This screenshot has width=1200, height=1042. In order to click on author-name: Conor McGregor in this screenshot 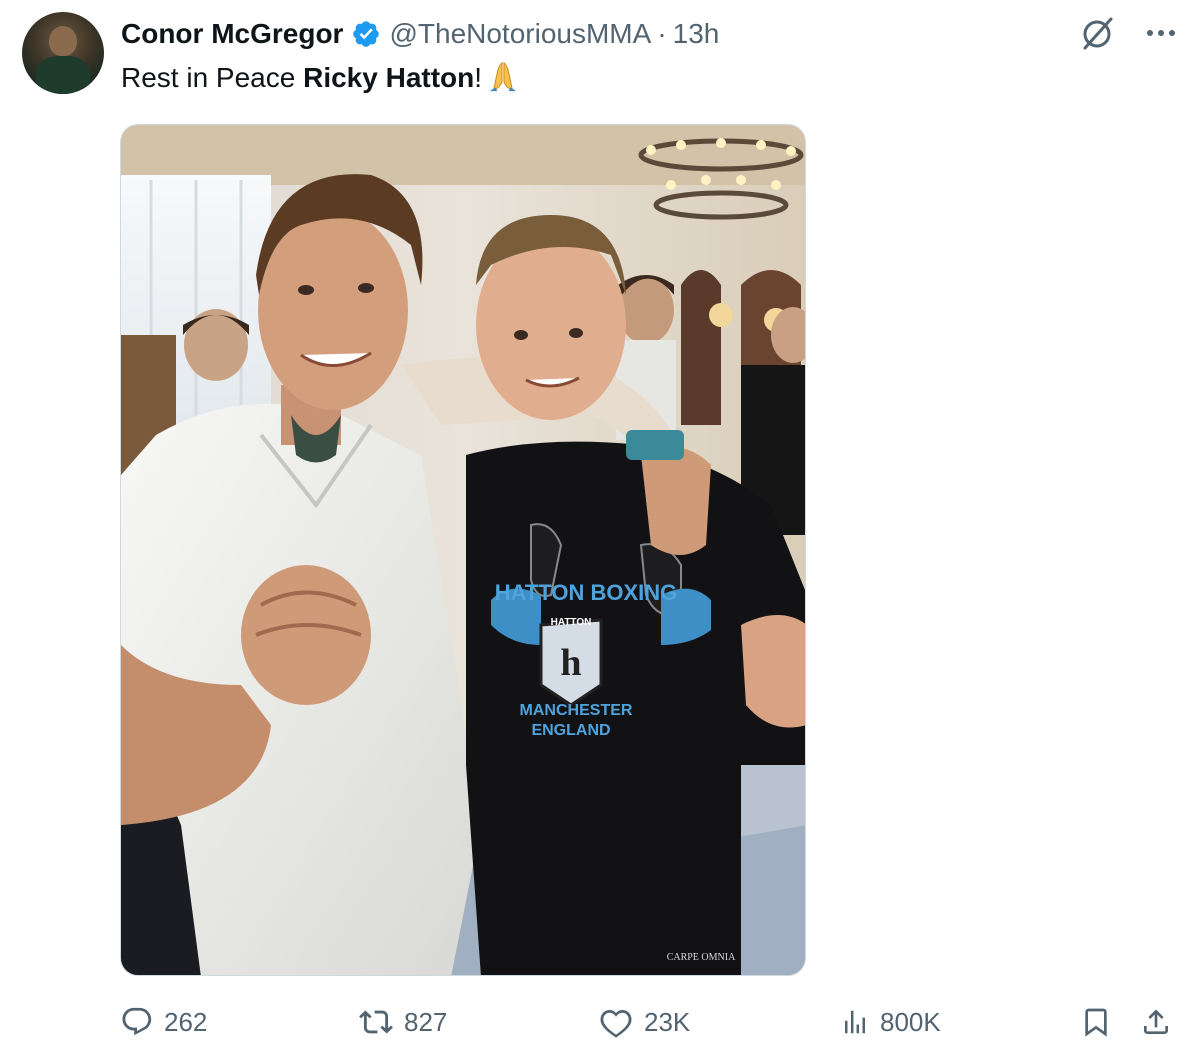, I will do `click(232, 34)`.